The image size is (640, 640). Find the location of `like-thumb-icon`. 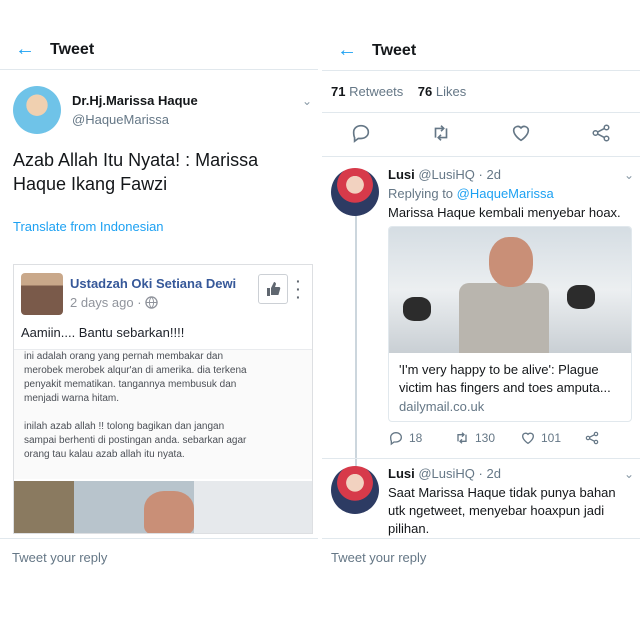

like-thumb-icon is located at coordinates (273, 289).